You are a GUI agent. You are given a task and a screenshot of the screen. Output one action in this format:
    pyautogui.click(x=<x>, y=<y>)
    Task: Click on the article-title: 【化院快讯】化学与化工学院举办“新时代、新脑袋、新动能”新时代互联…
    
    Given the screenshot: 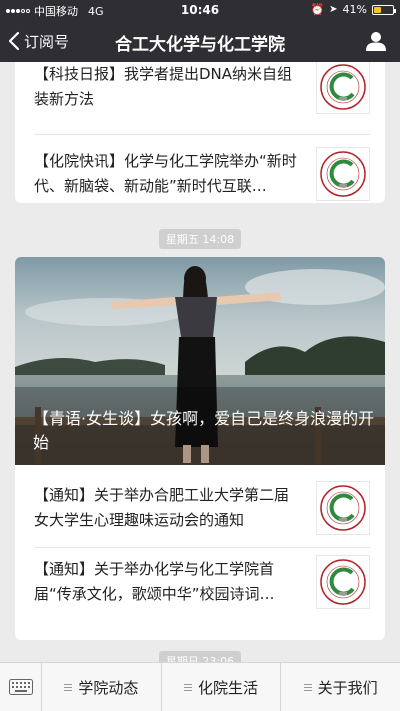 What is the action you would take?
    pyautogui.click(x=165, y=173)
    